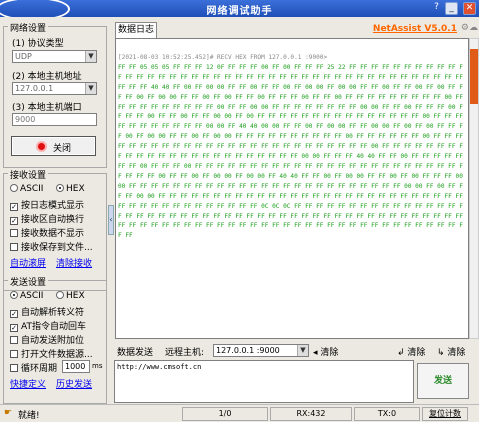  What do you see at coordinates (111, 220) in the screenshot?
I see `panel-collapse-handle: ‹` at bounding box center [111, 220].